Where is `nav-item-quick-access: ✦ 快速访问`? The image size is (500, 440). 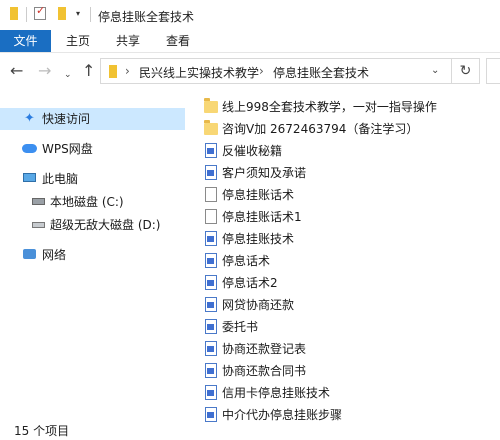 nav-item-quick-access: ✦ 快速访问 is located at coordinates (92, 119).